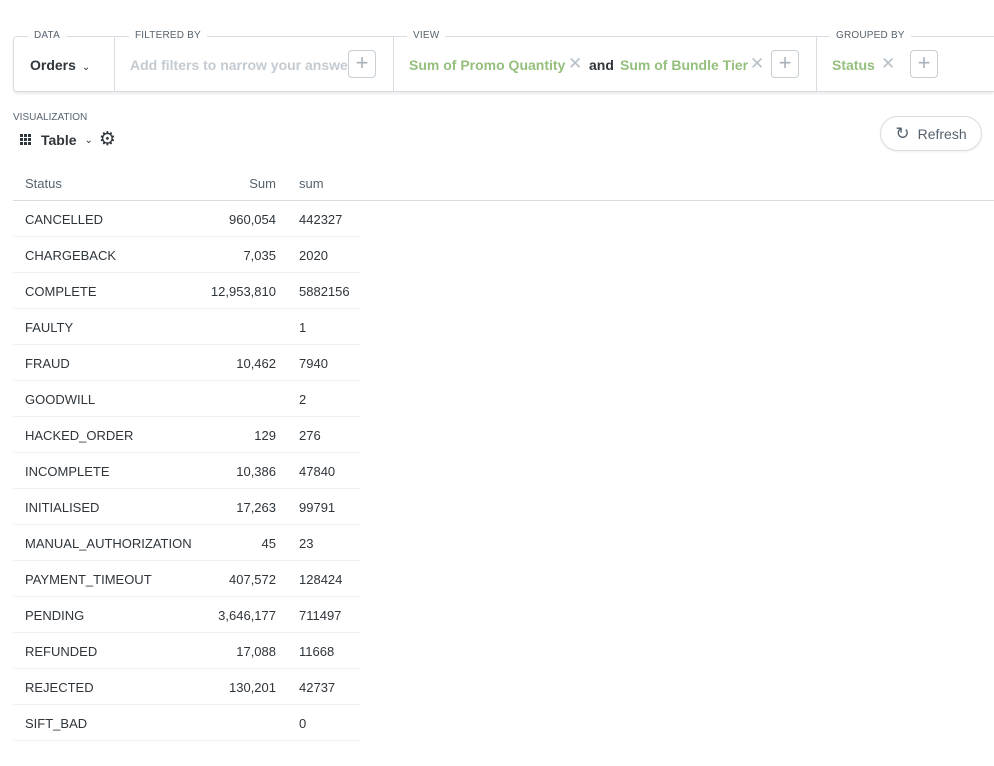  I want to click on cell-status: CHARGEBACK, so click(71, 255).